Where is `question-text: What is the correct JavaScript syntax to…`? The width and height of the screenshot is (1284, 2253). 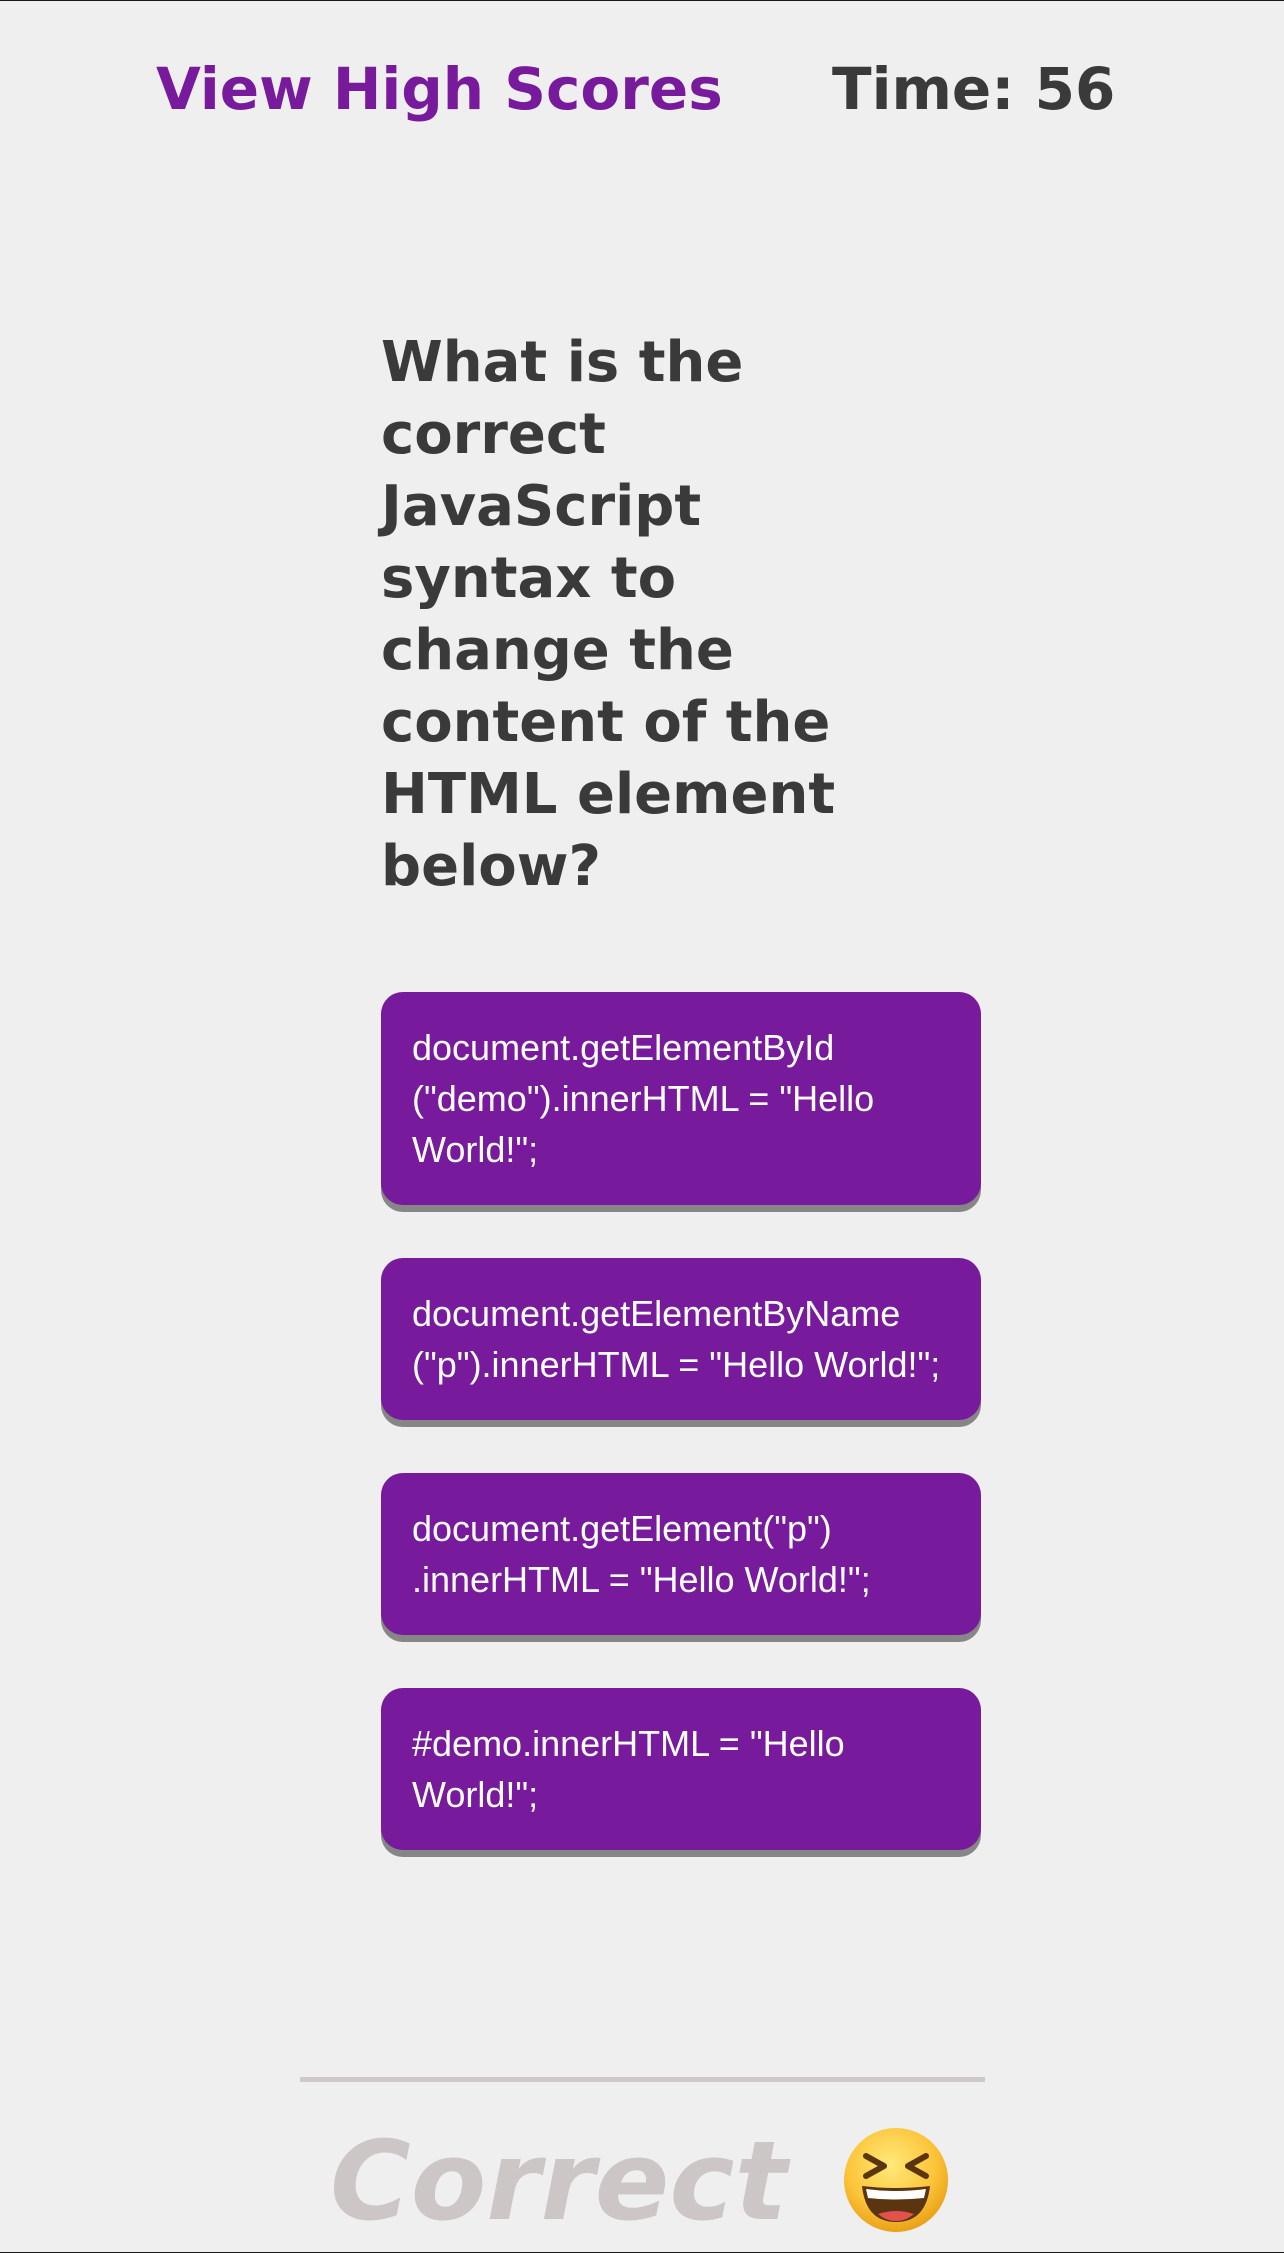
question-text: What is the correct JavaScript syntax to… is located at coordinates (608, 614).